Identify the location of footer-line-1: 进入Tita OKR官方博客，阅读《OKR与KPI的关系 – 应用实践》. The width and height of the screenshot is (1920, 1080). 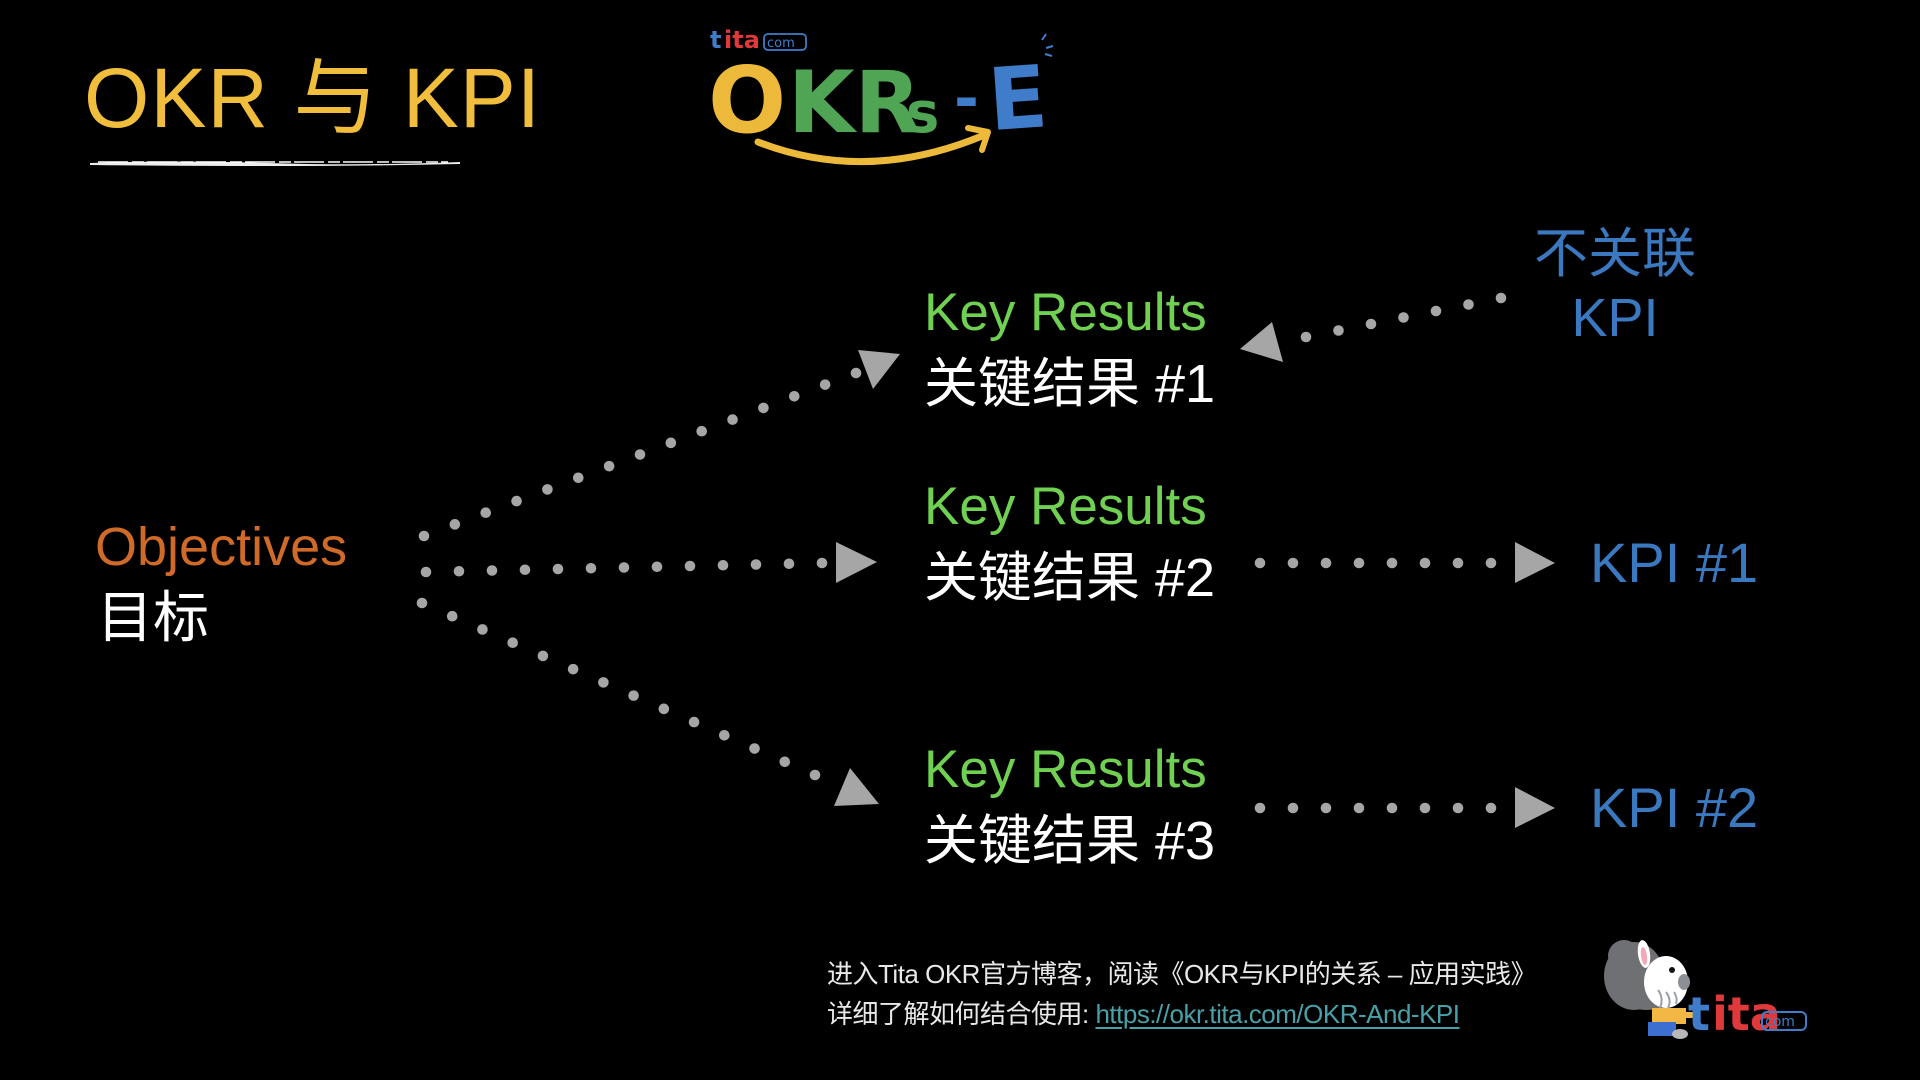
(1182, 974).